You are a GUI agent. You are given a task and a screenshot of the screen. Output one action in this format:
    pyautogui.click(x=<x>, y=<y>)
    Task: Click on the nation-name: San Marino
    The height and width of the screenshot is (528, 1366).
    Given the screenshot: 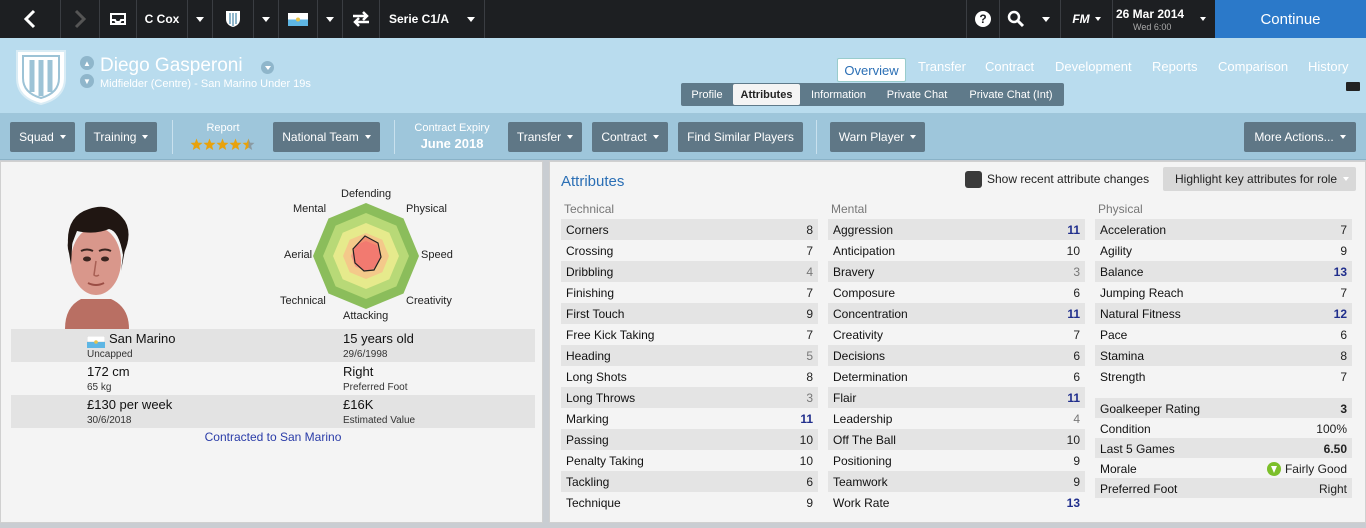 What is the action you would take?
    pyautogui.click(x=142, y=338)
    